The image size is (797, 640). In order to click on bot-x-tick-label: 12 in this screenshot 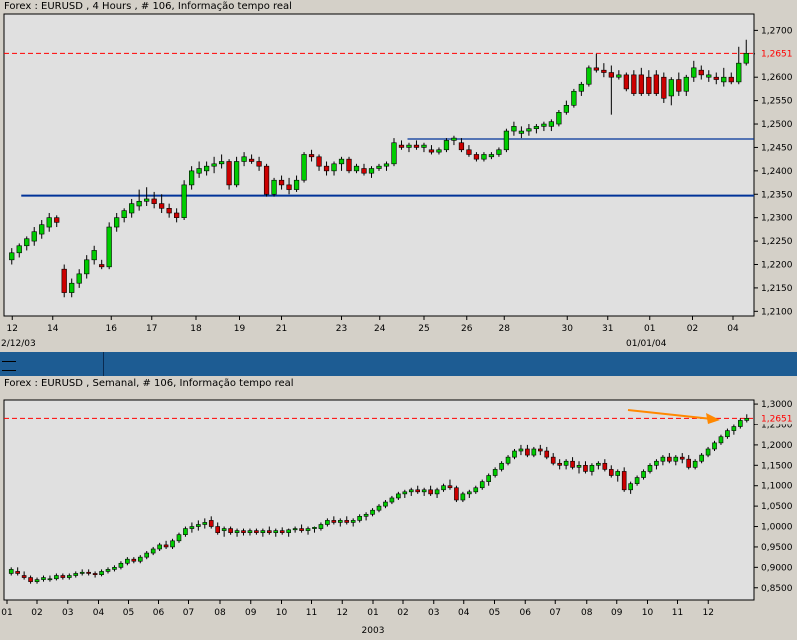, I will do `click(342, 613)`.